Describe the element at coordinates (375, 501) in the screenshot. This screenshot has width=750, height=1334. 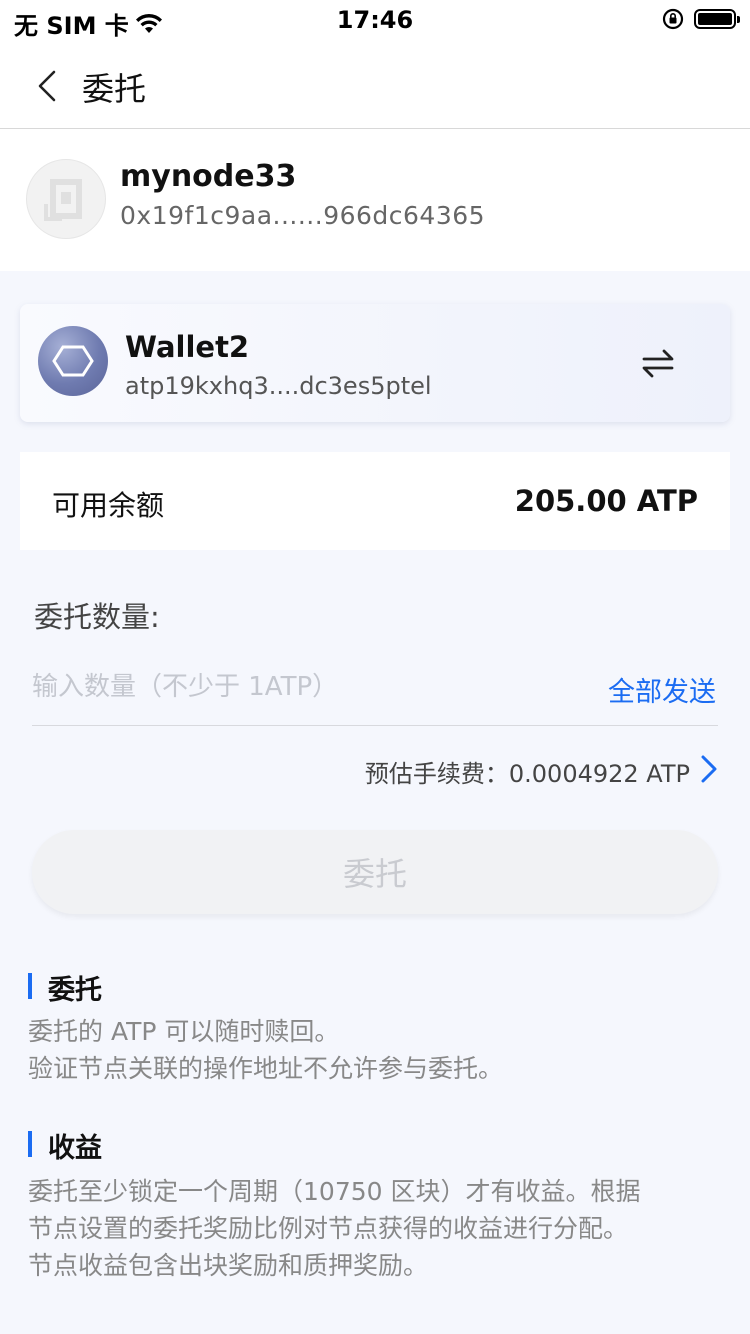
I see `balance-card: 可用余额 205.00 ATP` at that location.